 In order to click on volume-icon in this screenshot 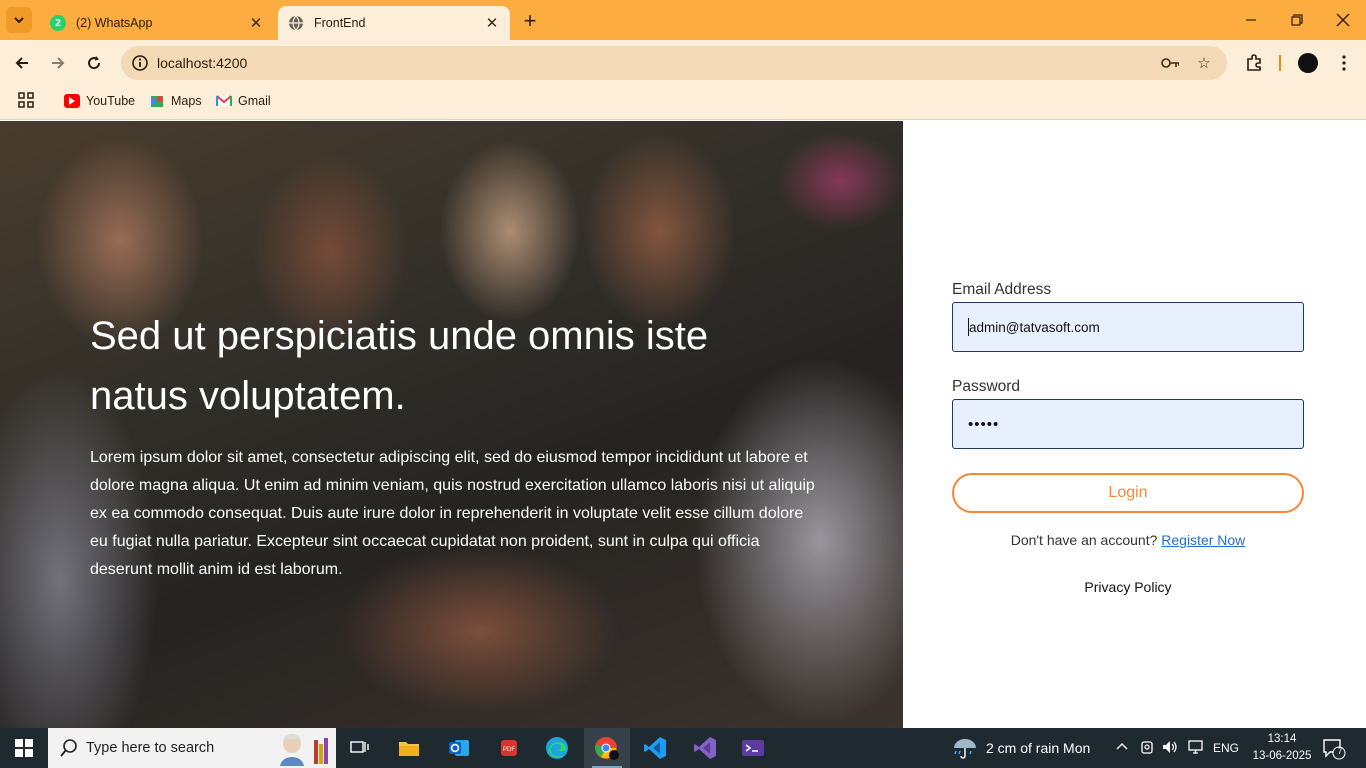, I will do `click(1170, 748)`.